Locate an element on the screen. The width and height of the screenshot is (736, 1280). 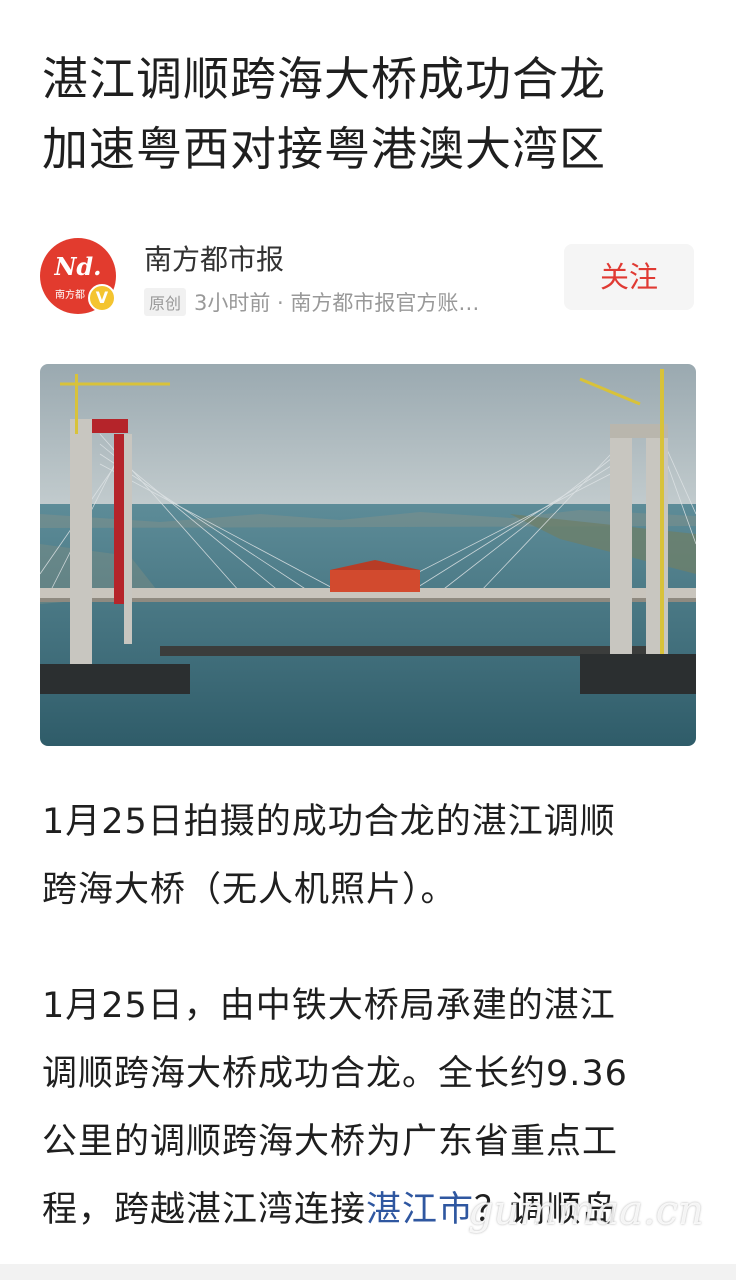
title-line-1: 湛江调顺跨海大桥成功合龙 is located at coordinates (324, 79).